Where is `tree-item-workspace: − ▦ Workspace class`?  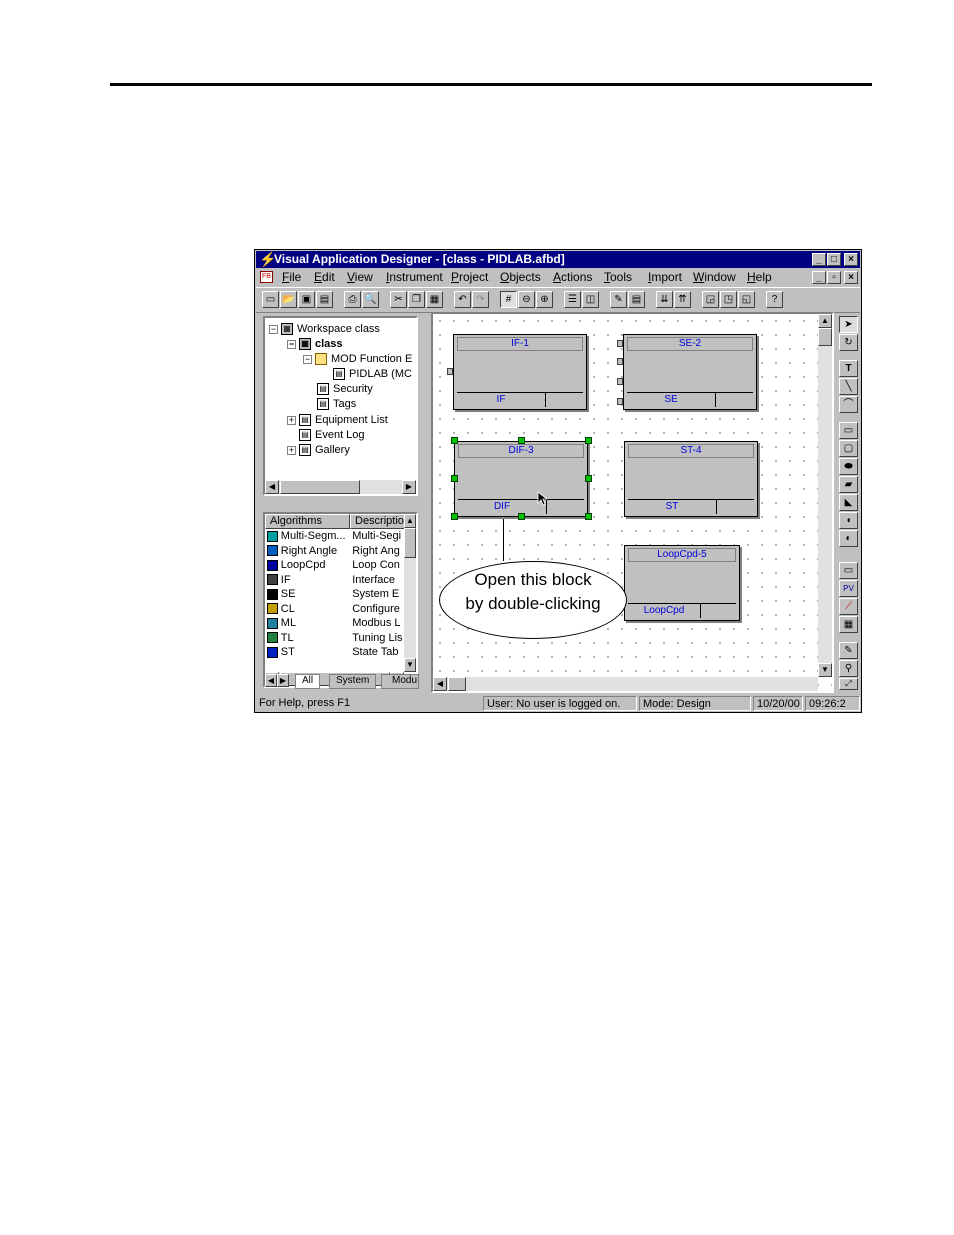
tree-item-workspace: − ▦ Workspace class is located at coordinates (324, 329).